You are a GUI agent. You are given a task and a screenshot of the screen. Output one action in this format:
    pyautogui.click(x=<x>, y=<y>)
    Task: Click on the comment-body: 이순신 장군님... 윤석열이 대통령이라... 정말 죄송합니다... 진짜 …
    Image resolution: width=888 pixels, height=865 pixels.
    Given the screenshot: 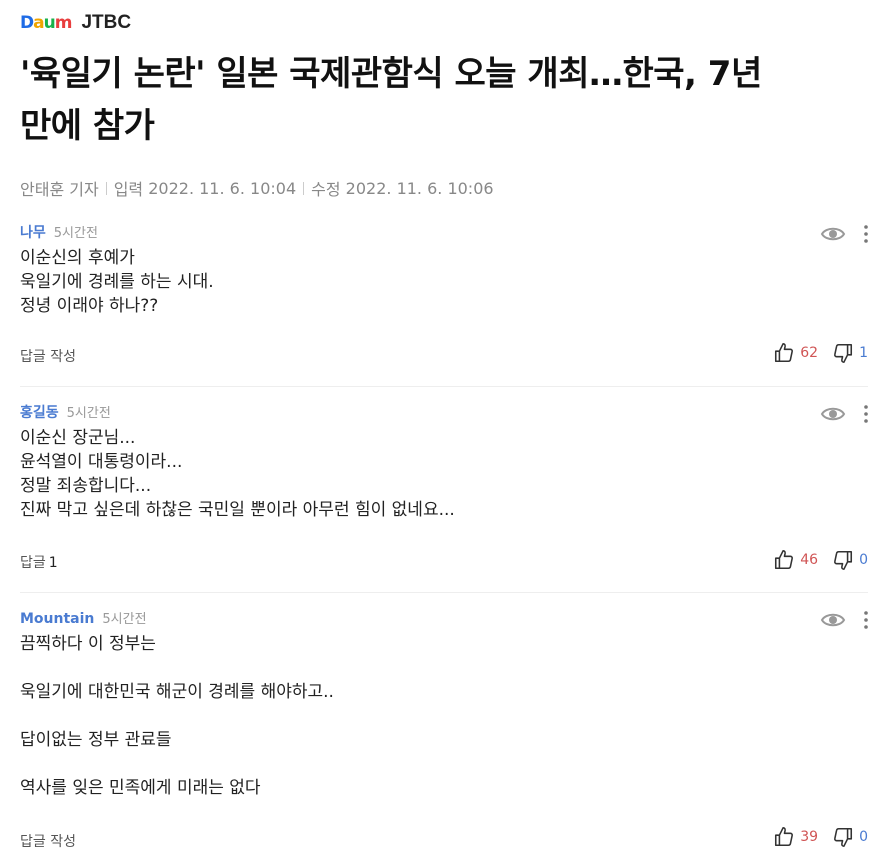 What is the action you would take?
    pyautogui.click(x=430, y=474)
    